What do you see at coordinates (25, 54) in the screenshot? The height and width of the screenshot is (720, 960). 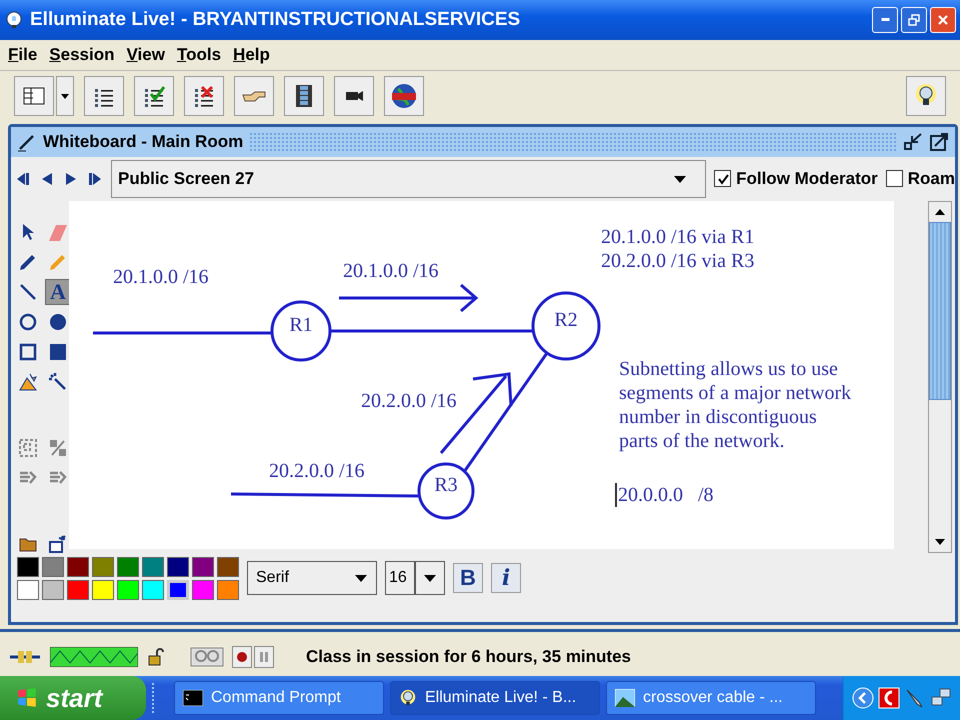 I see `menu-item: File` at bounding box center [25, 54].